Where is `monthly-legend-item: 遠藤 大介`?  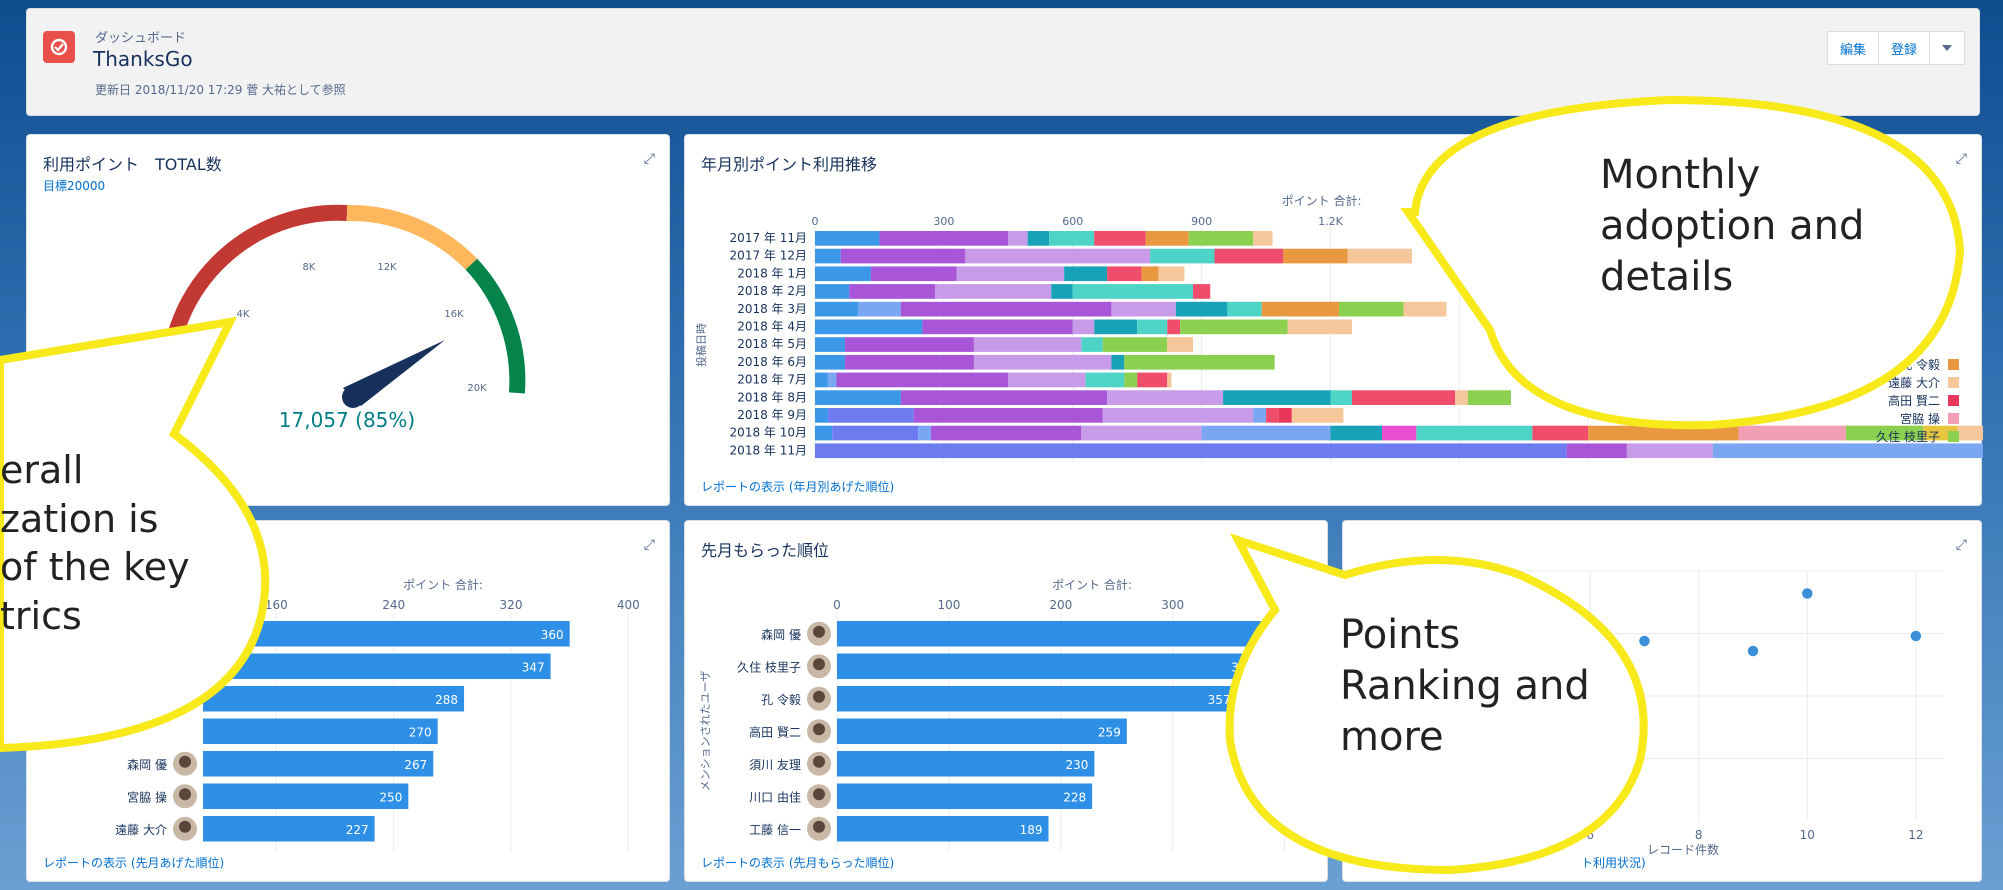 monthly-legend-item: 遠藤 大介 is located at coordinates (1874, 382).